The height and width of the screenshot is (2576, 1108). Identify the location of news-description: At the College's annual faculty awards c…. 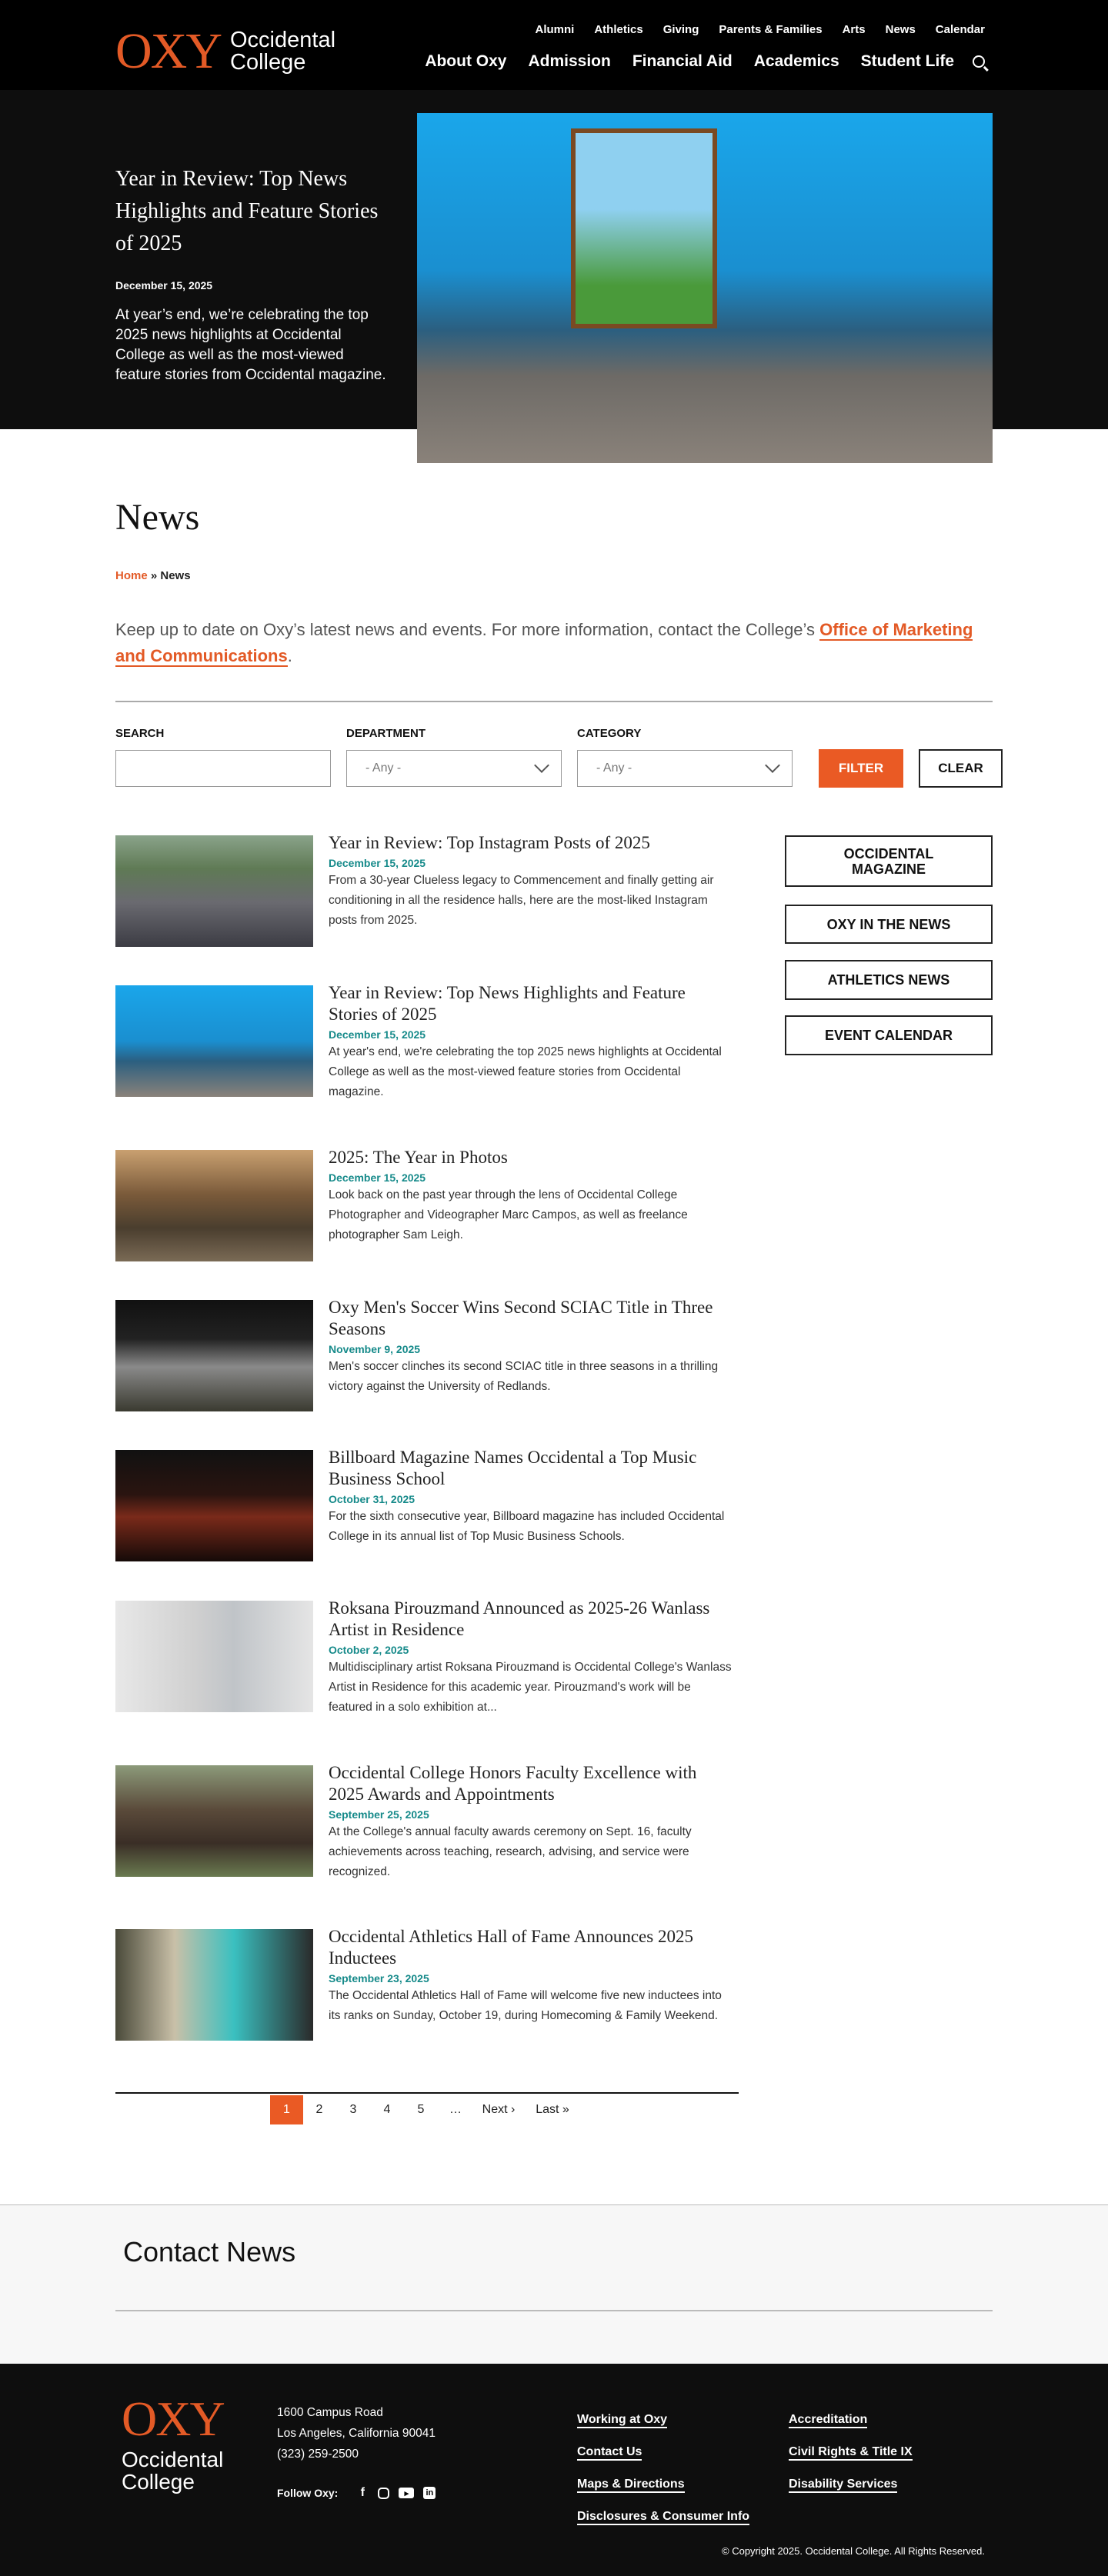
(511, 1851).